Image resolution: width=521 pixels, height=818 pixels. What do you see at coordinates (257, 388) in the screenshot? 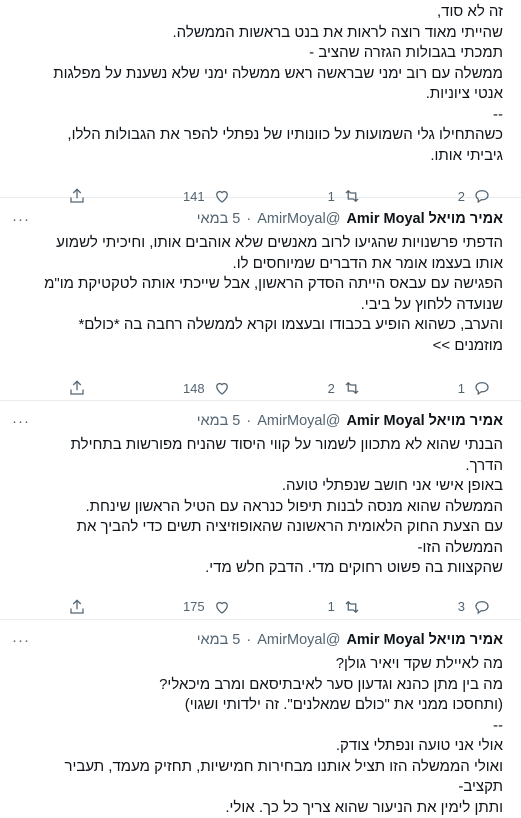
I see `tweet-actions: 148 2 1` at bounding box center [257, 388].